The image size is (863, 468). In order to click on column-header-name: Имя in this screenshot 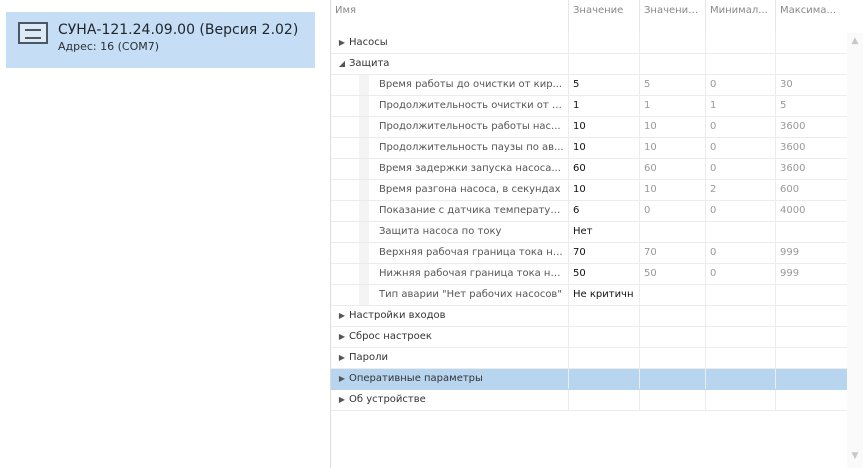, I will do `click(450, 16)`.